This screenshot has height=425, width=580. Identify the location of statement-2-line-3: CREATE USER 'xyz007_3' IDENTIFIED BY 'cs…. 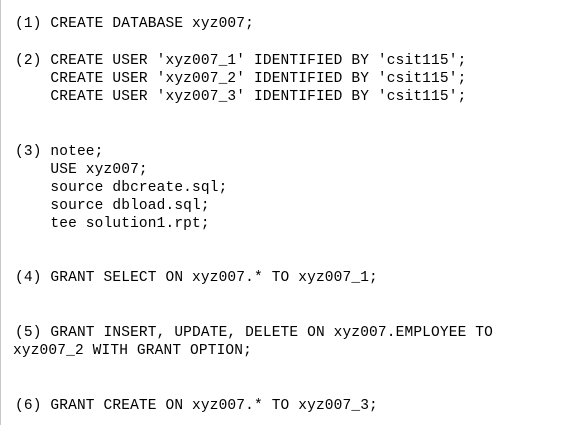
(241, 97).